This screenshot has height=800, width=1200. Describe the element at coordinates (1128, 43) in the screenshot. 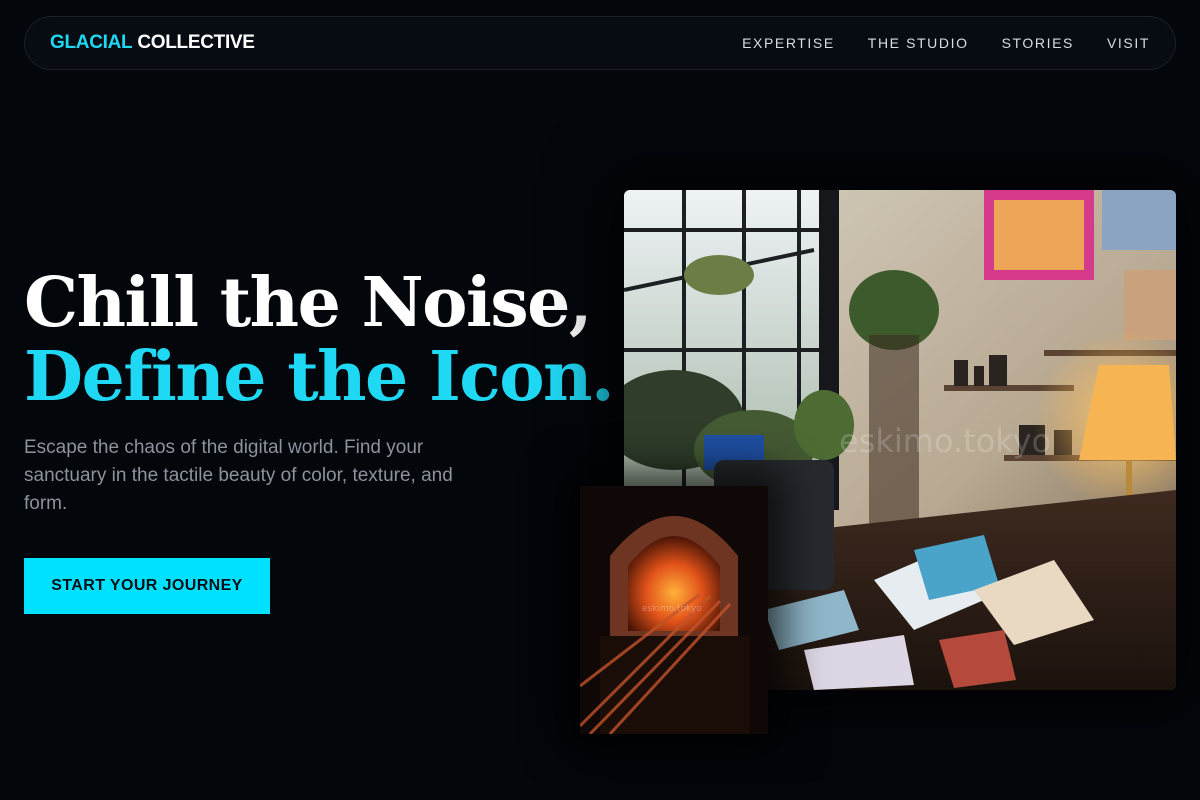

I see `nav-link-visit: VISIT` at that location.